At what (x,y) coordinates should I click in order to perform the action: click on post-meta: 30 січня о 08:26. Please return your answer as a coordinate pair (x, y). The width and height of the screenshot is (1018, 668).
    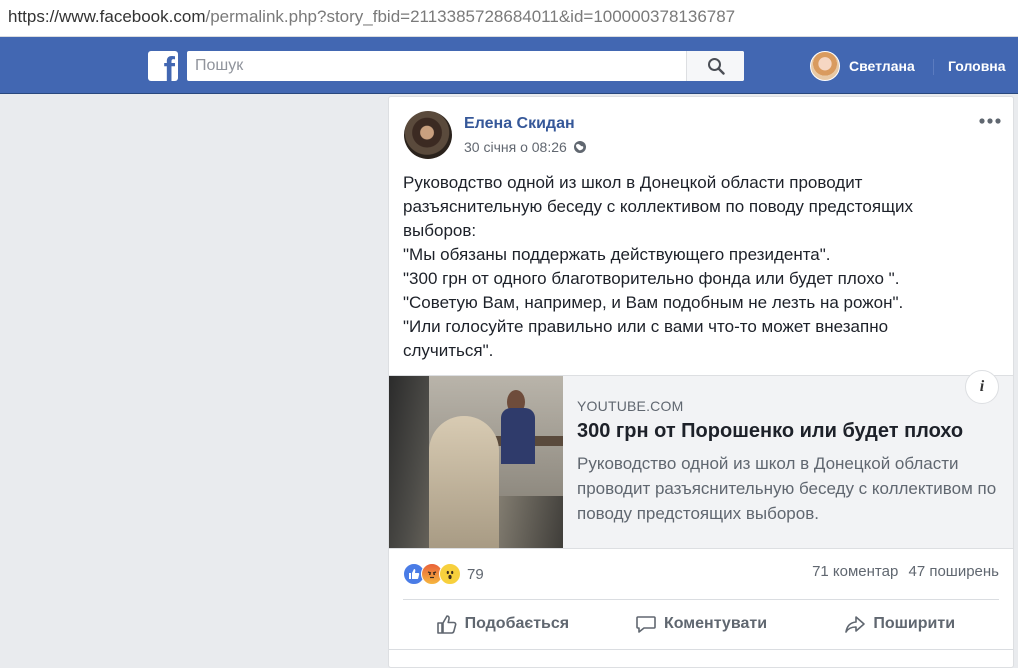
    Looking at the image, I should click on (525, 147).